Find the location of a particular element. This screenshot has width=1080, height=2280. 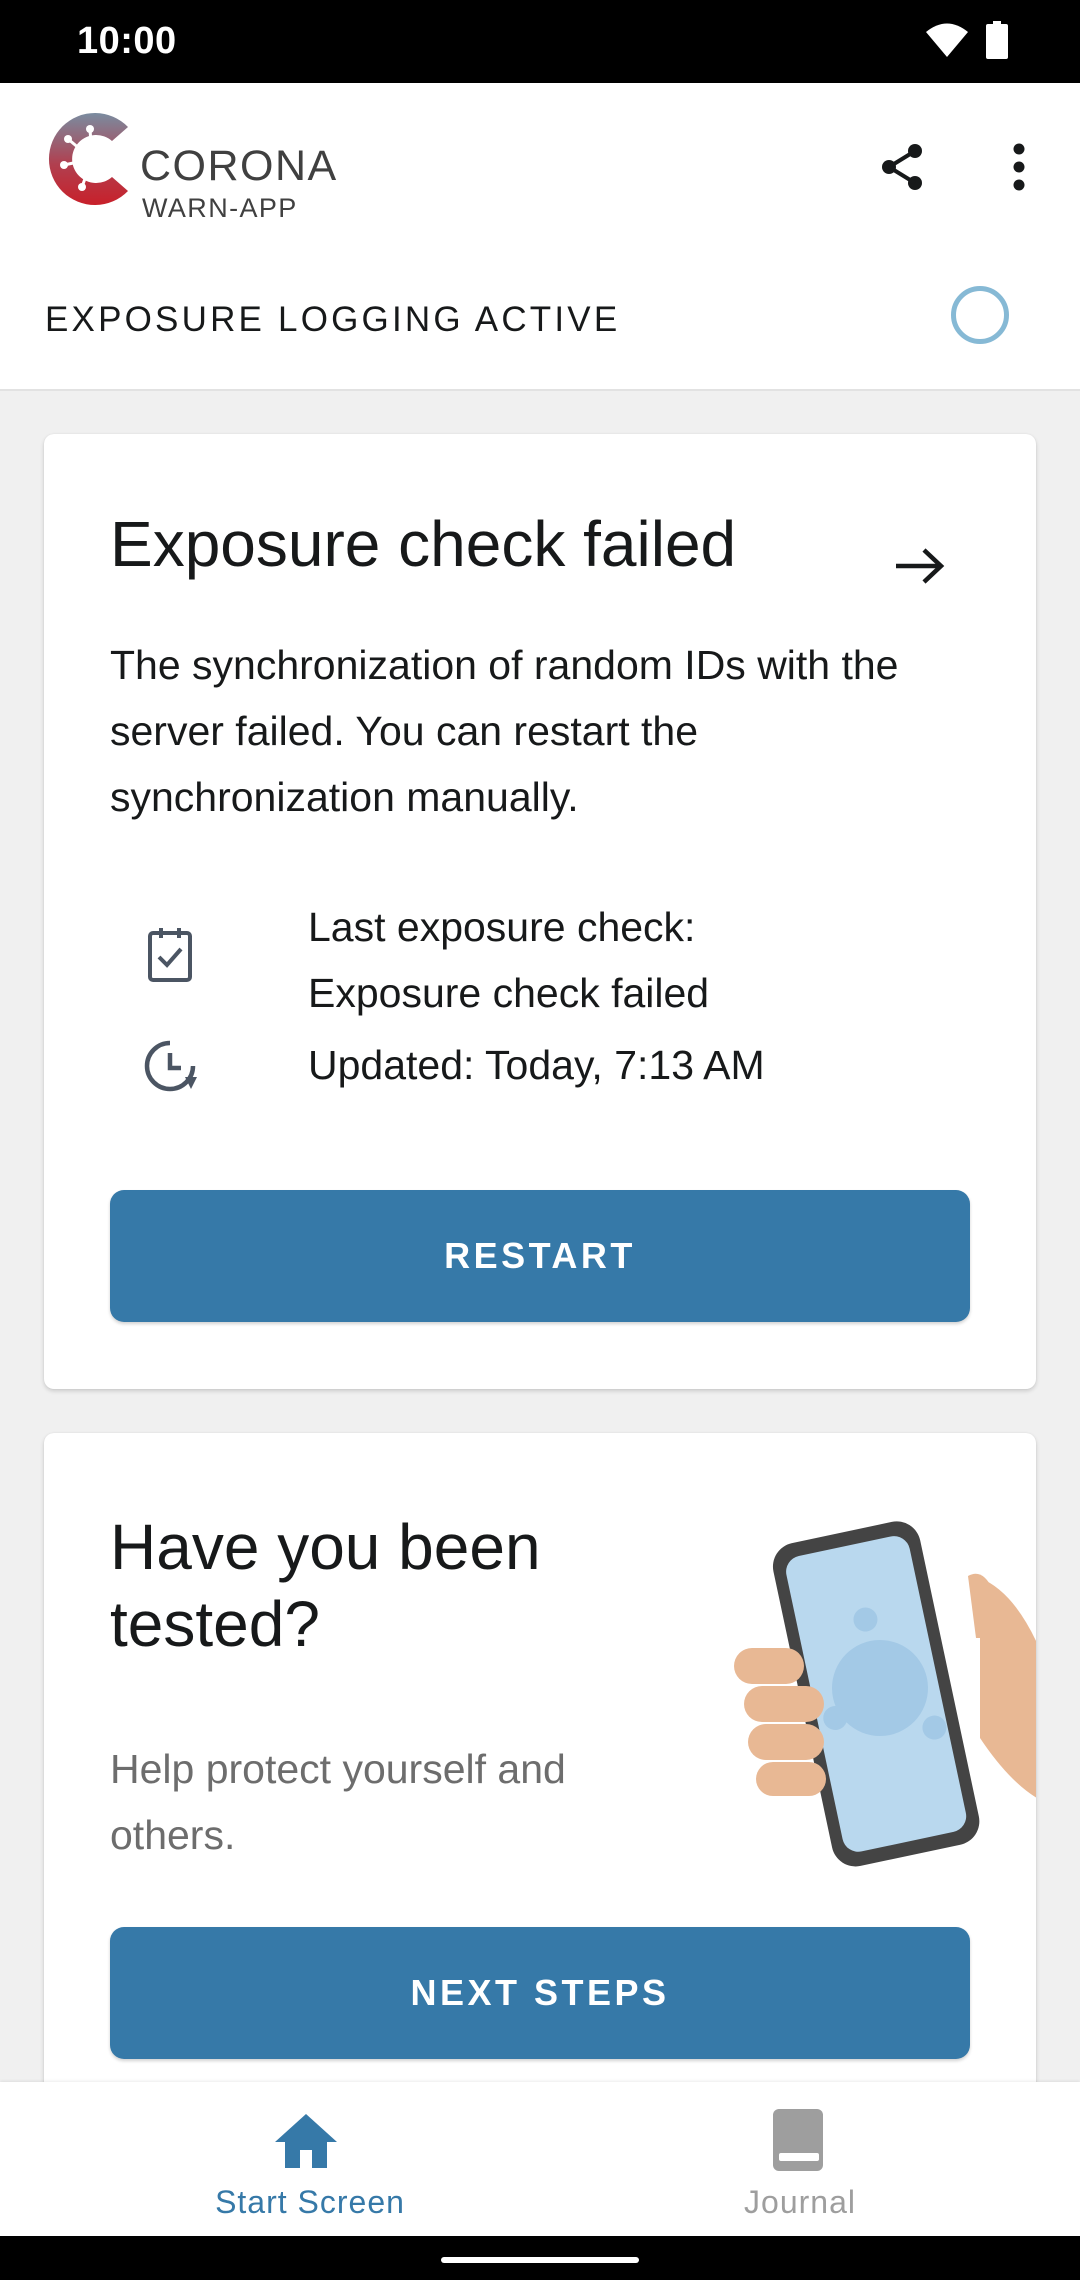

status-icons is located at coordinates (967, 42).